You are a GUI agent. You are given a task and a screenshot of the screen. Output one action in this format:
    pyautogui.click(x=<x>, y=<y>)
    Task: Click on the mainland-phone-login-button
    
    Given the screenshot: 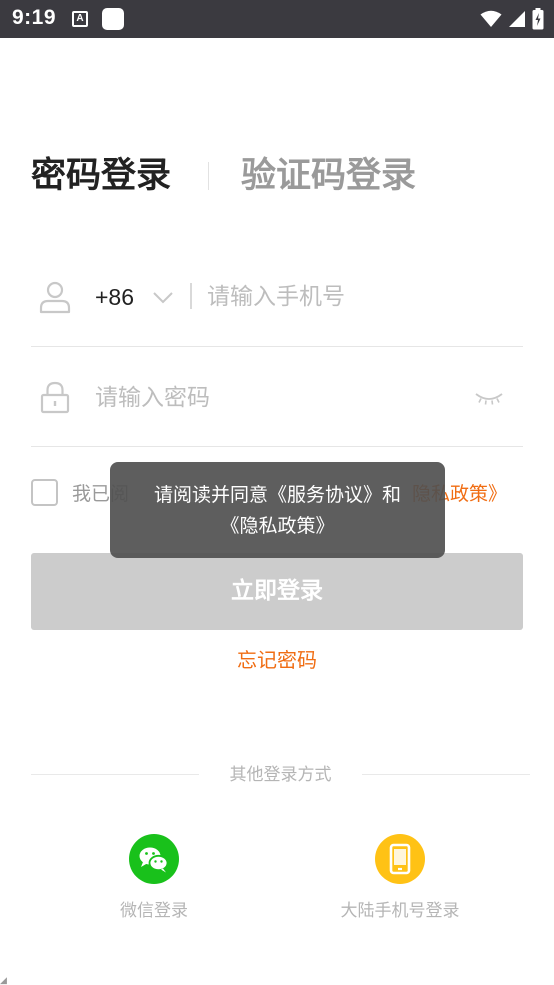 What is the action you would take?
    pyautogui.click(x=400, y=859)
    